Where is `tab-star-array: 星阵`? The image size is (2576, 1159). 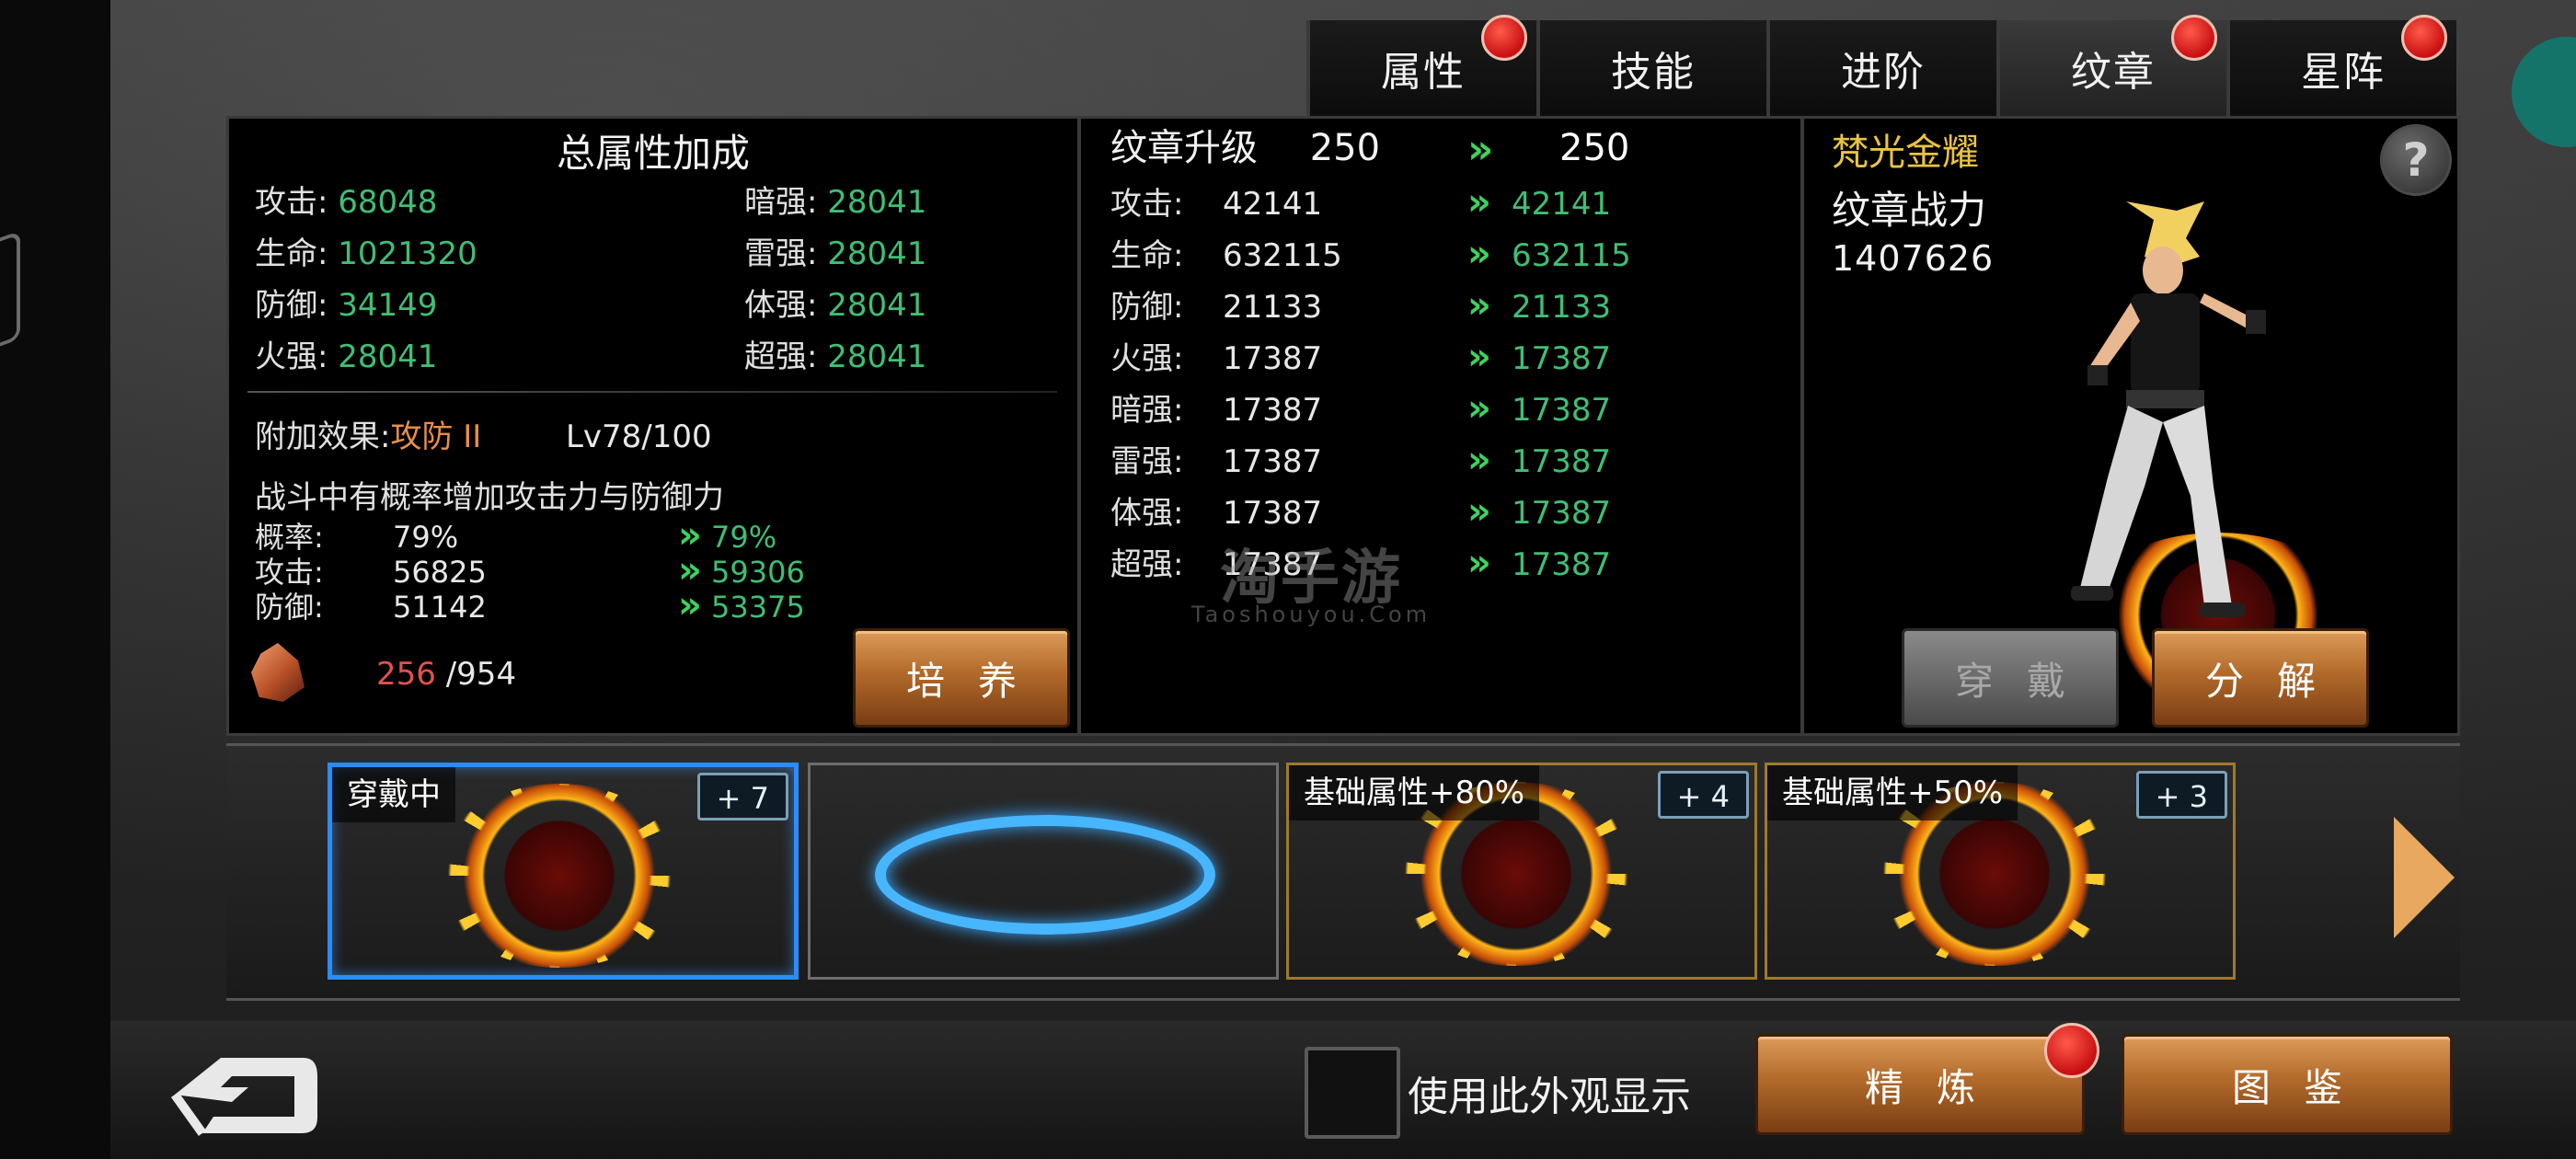
tab-star-array: 星阵 is located at coordinates (2341, 65).